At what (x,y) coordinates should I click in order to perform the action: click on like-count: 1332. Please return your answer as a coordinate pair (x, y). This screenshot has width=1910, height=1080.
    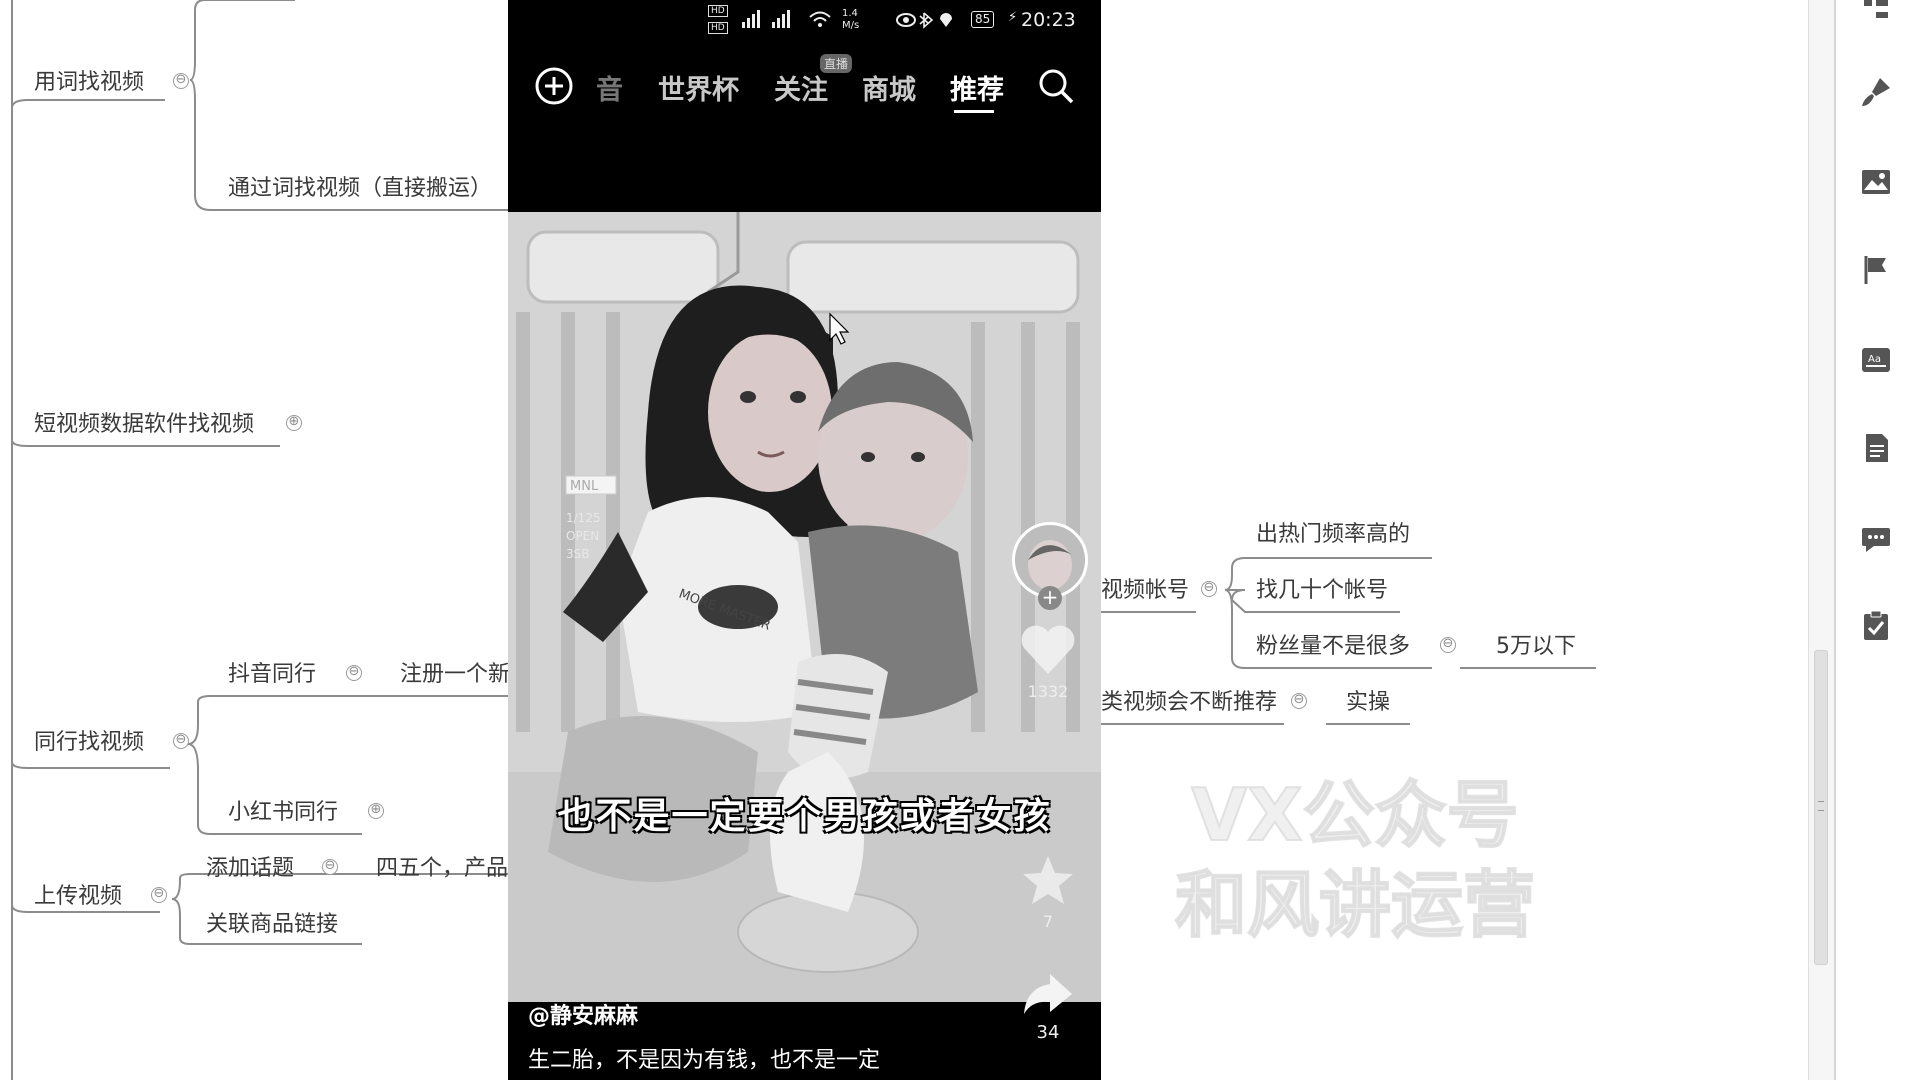
    Looking at the image, I should click on (1048, 691).